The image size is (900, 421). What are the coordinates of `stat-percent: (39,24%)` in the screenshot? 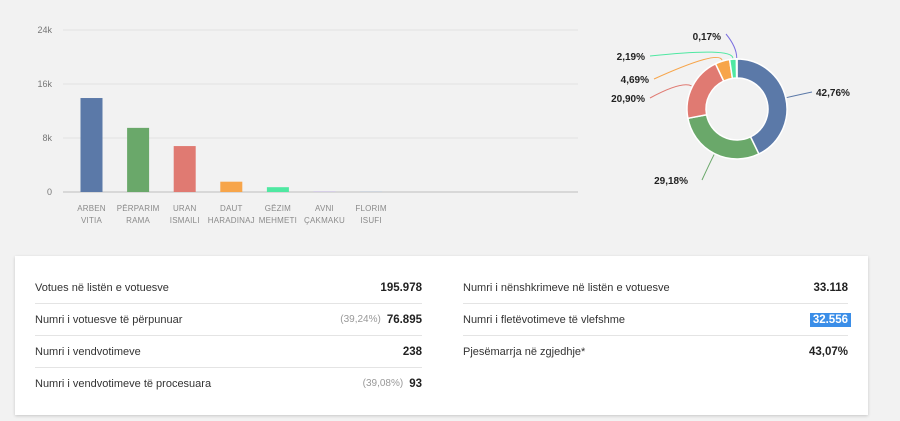 It's located at (360, 319).